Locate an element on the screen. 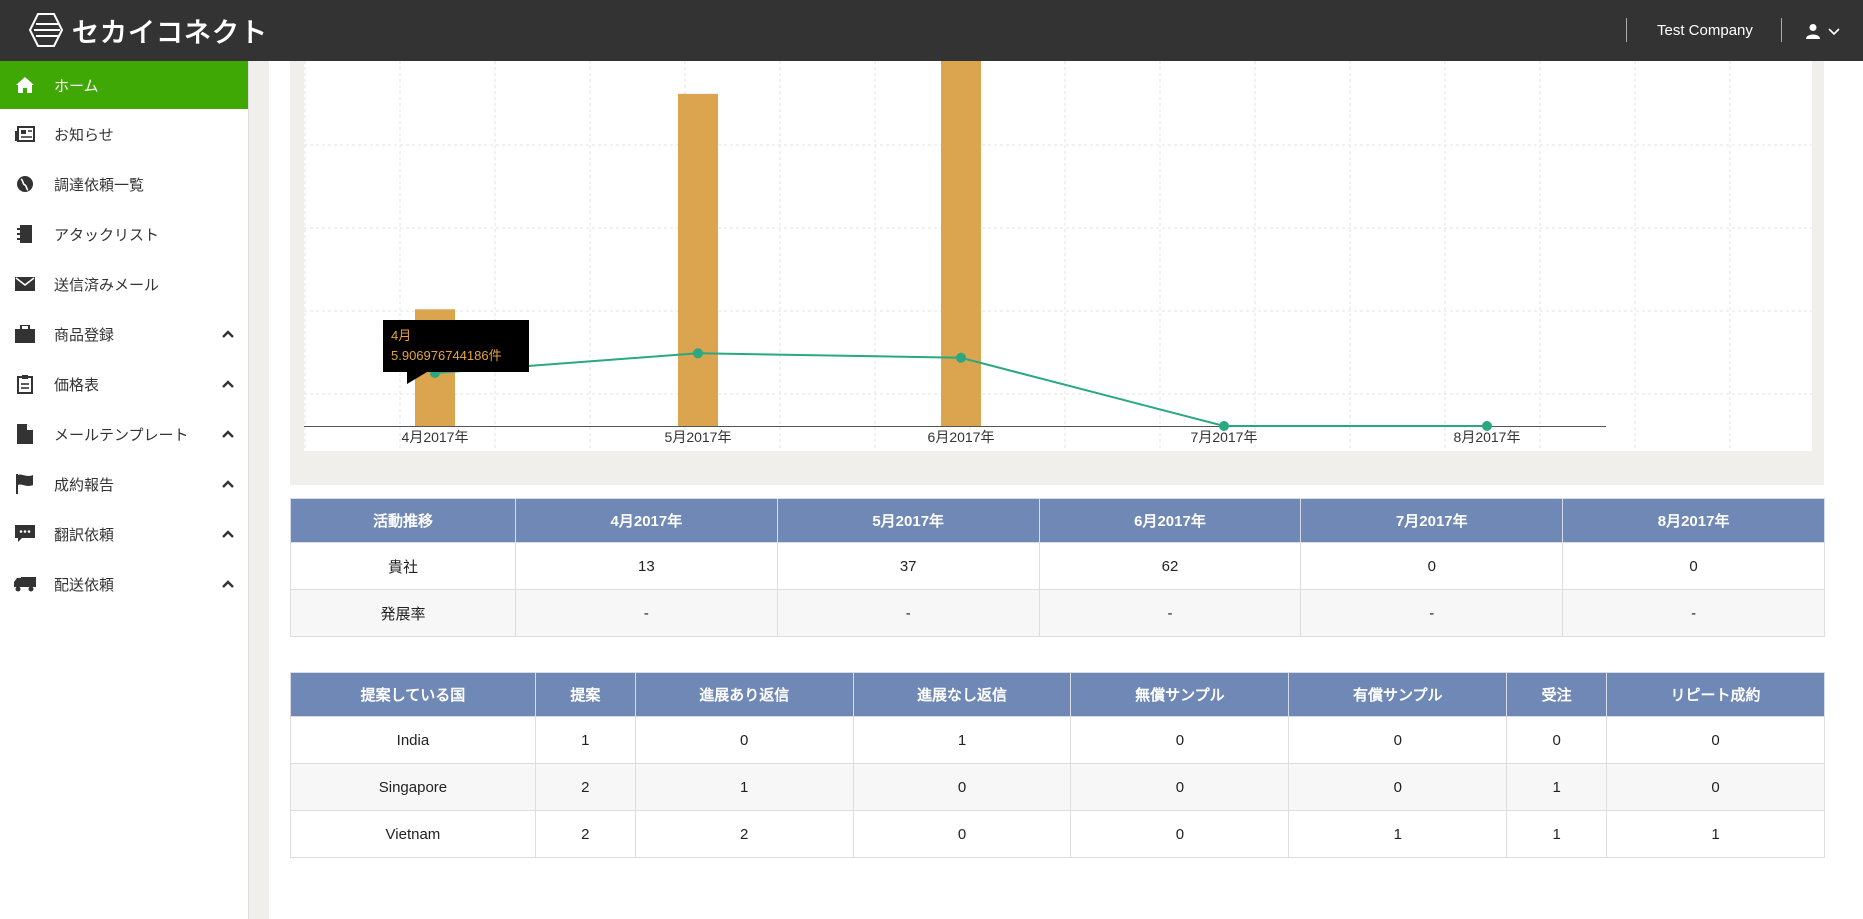 The width and height of the screenshot is (1863, 919). sidebar-item-contract-report: 成約報告 is located at coordinates (124, 484).